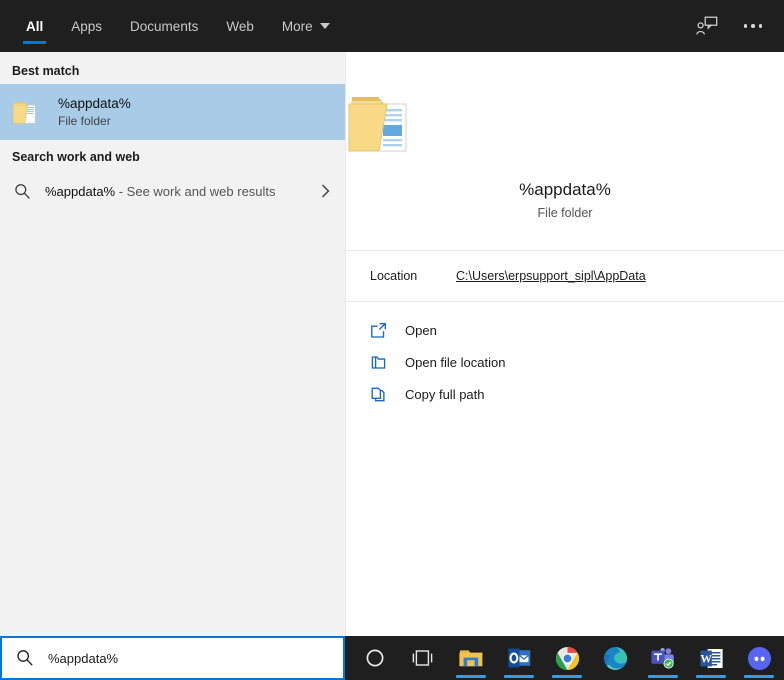 The width and height of the screenshot is (784, 680). What do you see at coordinates (707, 26) in the screenshot?
I see `person-feedback-icon` at bounding box center [707, 26].